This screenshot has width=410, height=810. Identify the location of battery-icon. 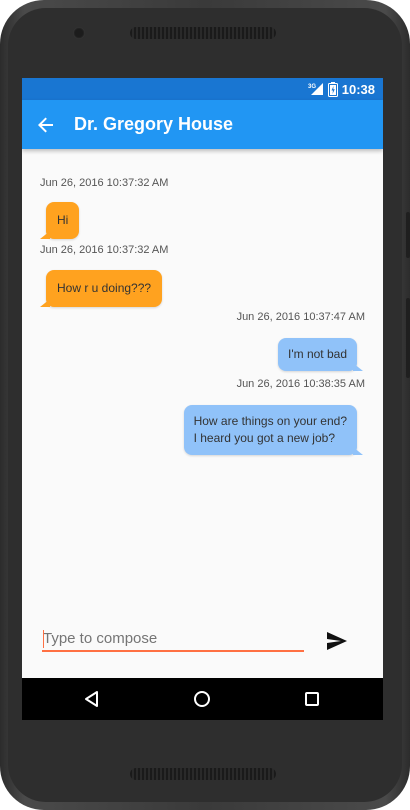
(332, 89).